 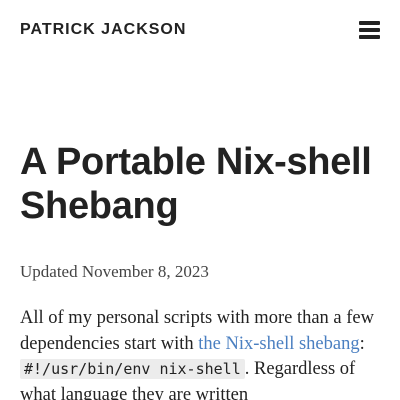 I want to click on inline-code: #!/usr/bin/env nix-shell, so click(x=132, y=369).